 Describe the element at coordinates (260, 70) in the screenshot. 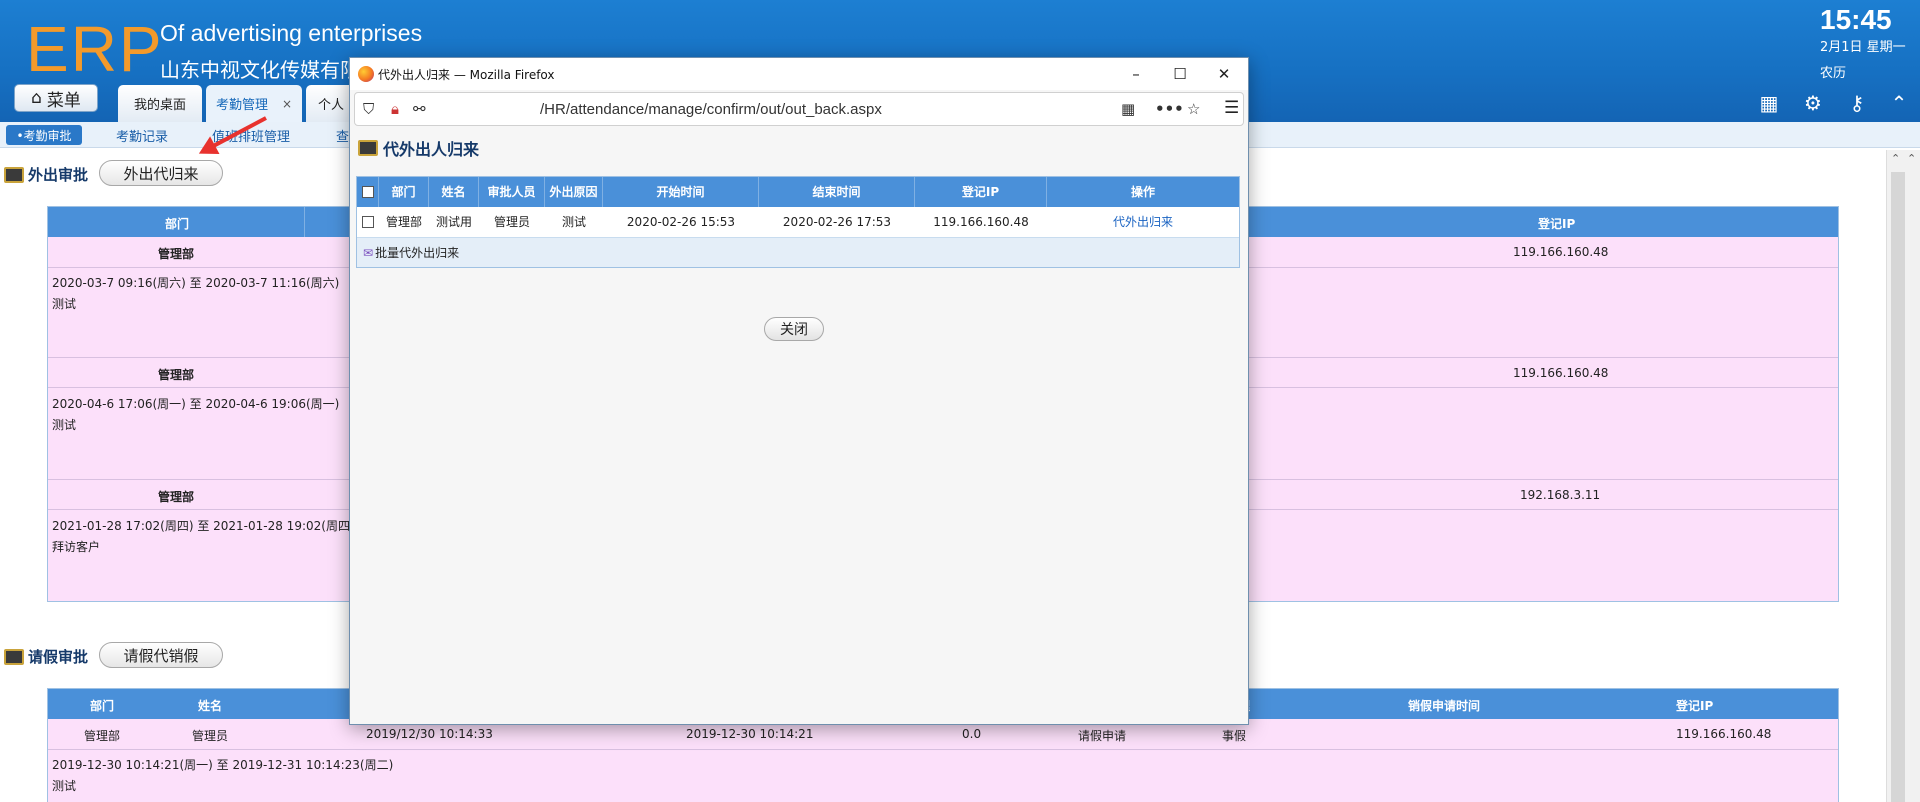

I see `company-chinese-name: 山东中视文化传媒有限` at that location.